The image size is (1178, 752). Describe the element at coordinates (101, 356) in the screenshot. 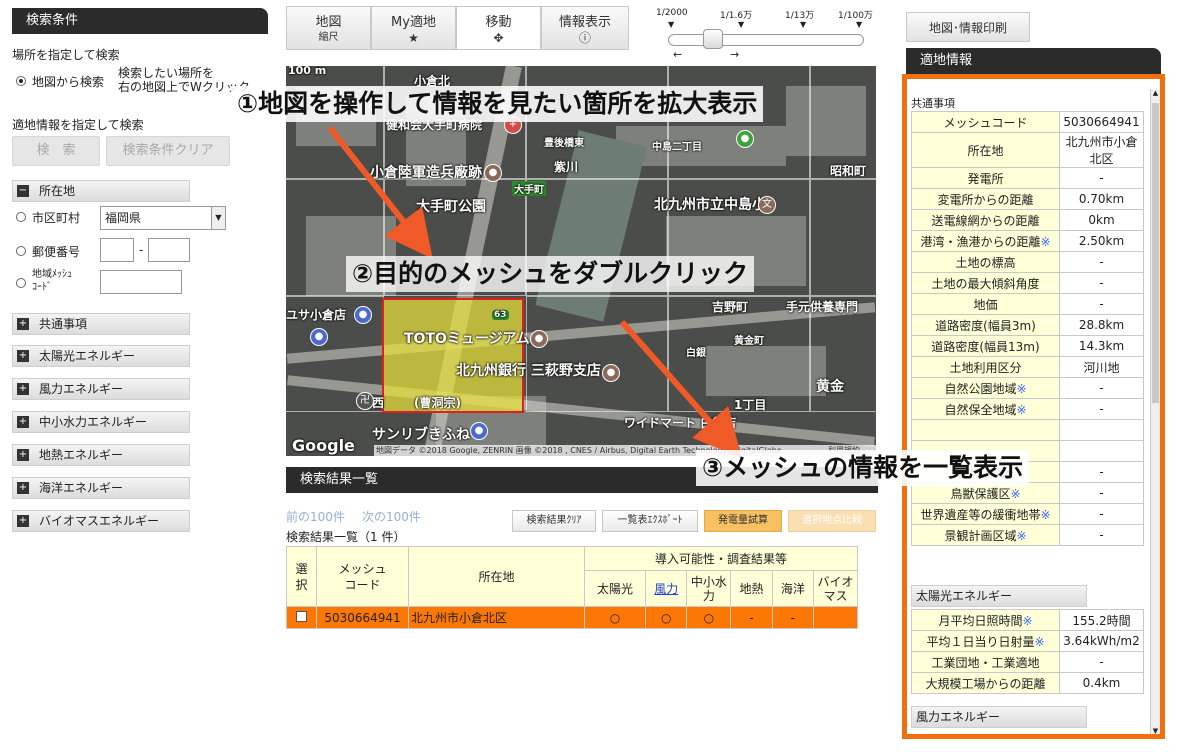

I see `category-solar: + 太陽光エネルギー` at that location.